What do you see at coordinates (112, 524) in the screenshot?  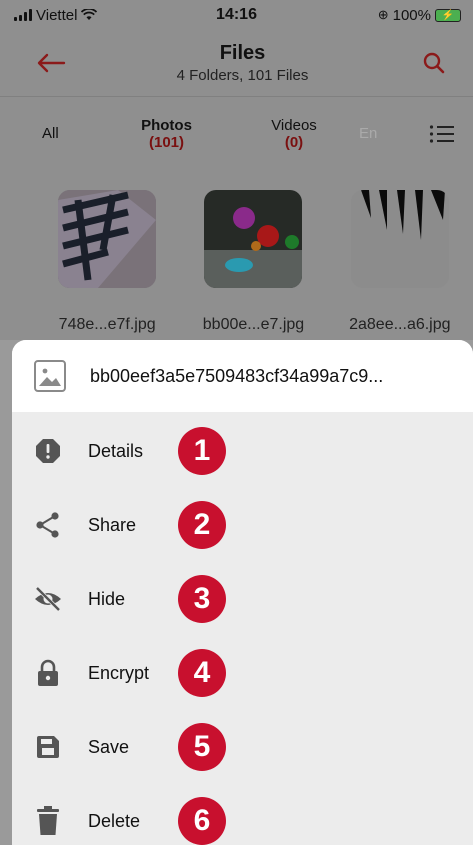 I see `action-label: Share` at bounding box center [112, 524].